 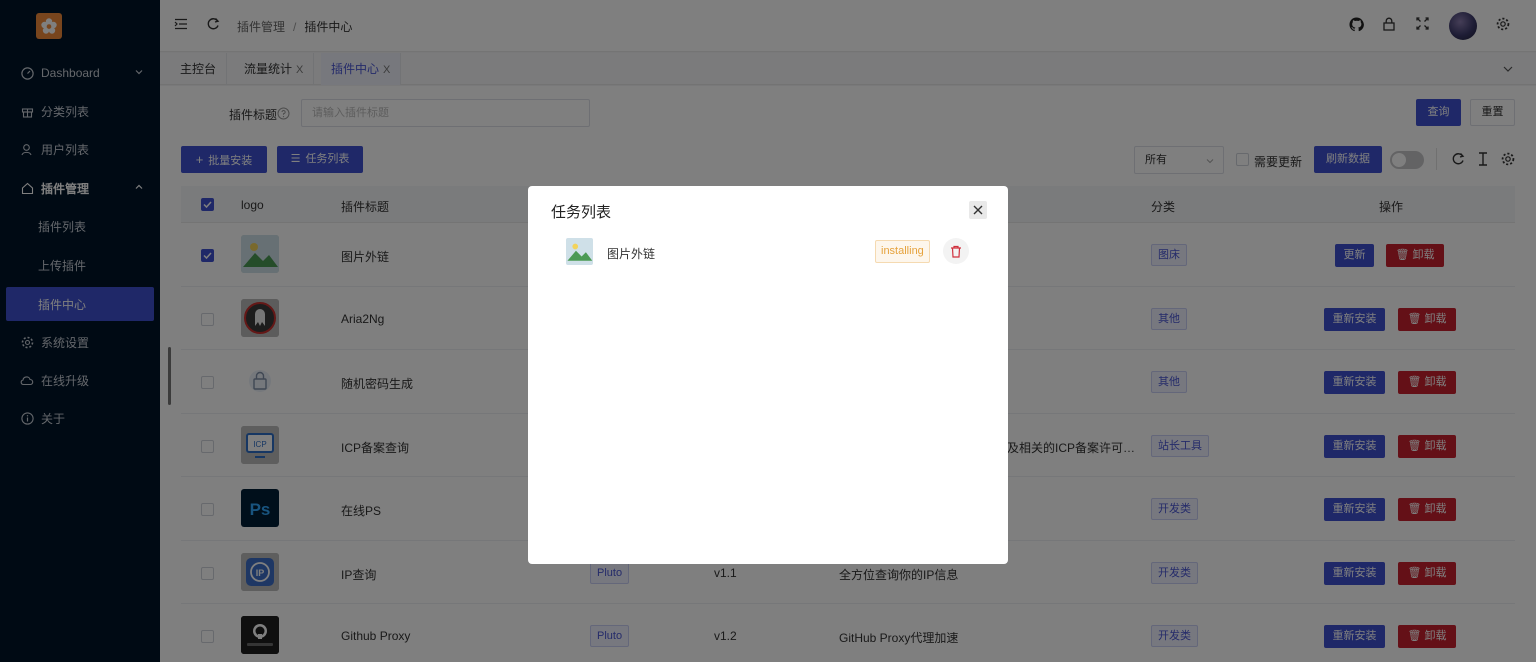 What do you see at coordinates (631, 254) in the screenshot?
I see `task-name: 图片外链` at bounding box center [631, 254].